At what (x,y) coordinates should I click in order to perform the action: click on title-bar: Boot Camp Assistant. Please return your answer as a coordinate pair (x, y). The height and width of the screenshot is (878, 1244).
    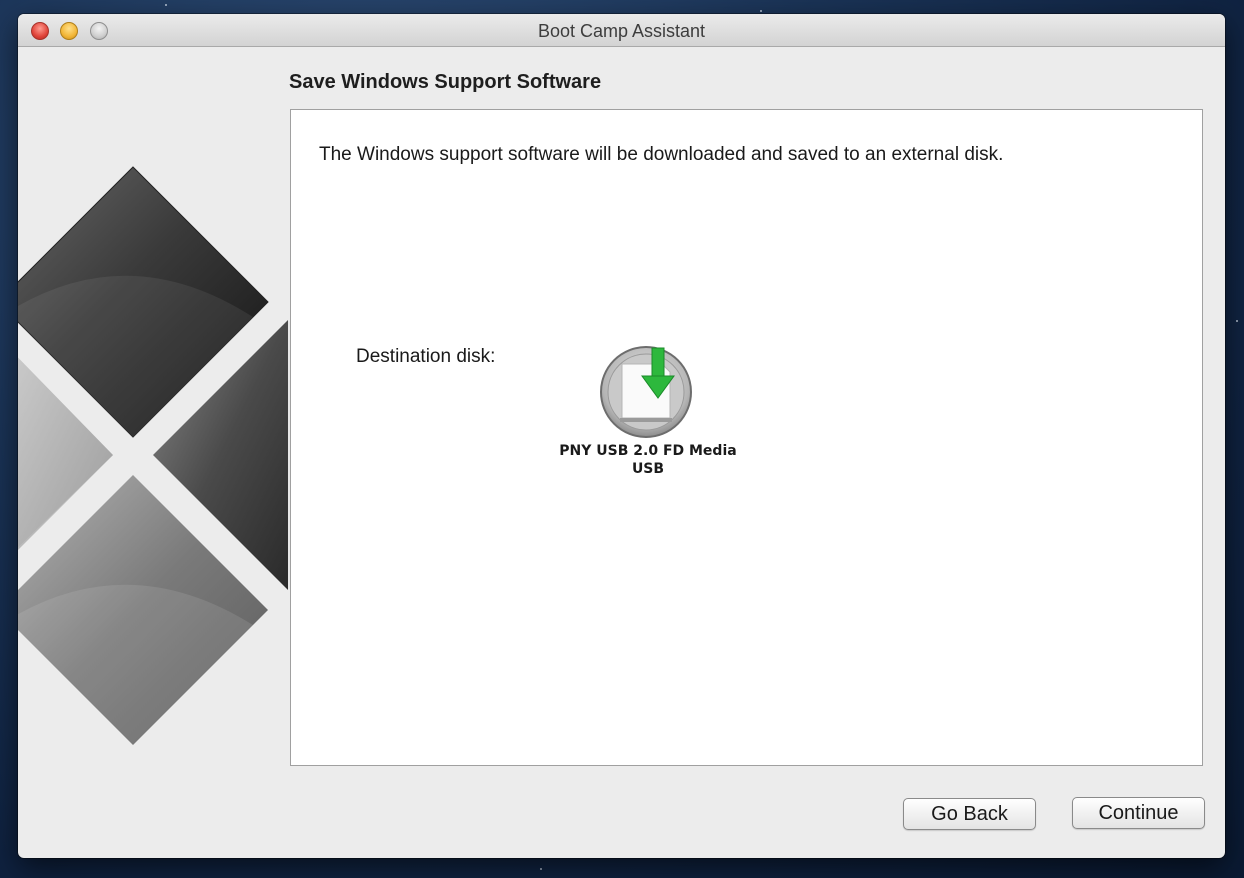
    Looking at the image, I should click on (621, 30).